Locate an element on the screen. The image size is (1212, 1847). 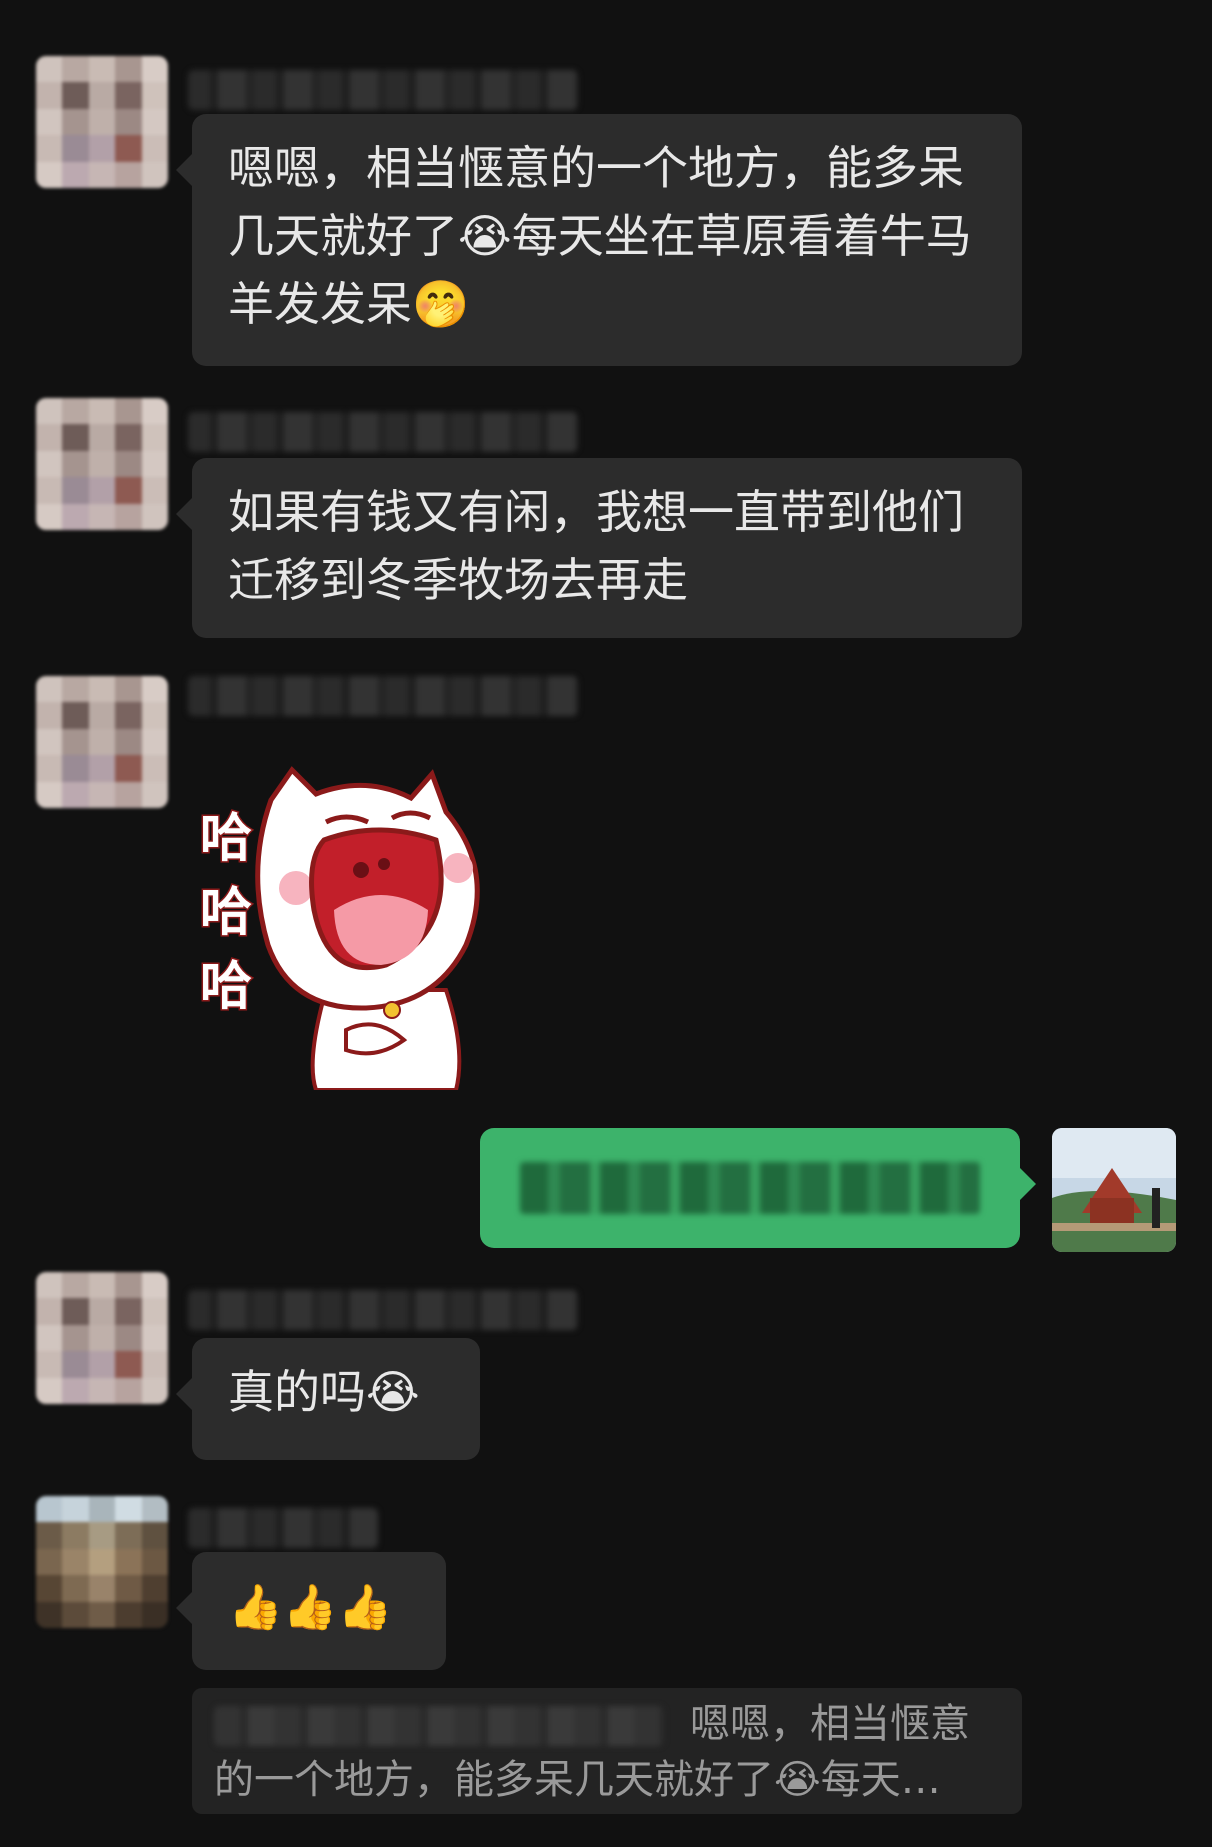
message-bubble: 👍👍👍 is located at coordinates (311, 1611).